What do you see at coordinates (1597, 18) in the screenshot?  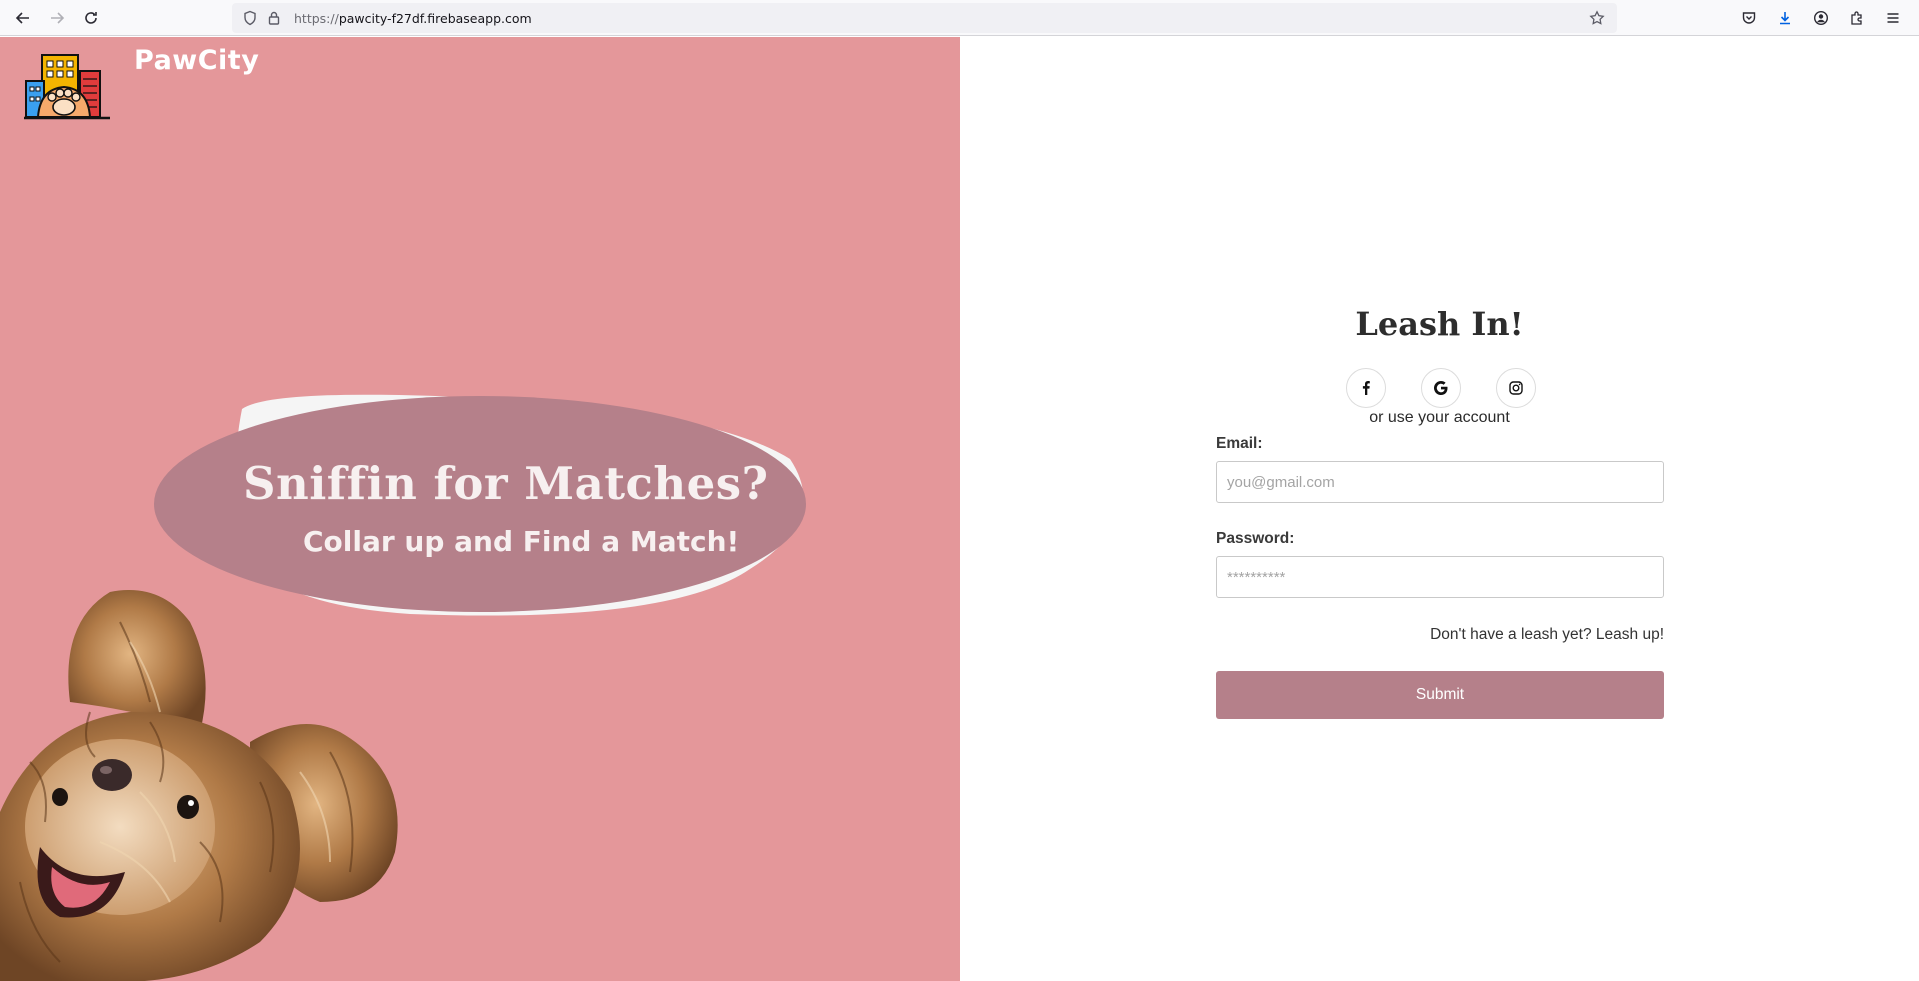 I see `bookmark-star-icon` at bounding box center [1597, 18].